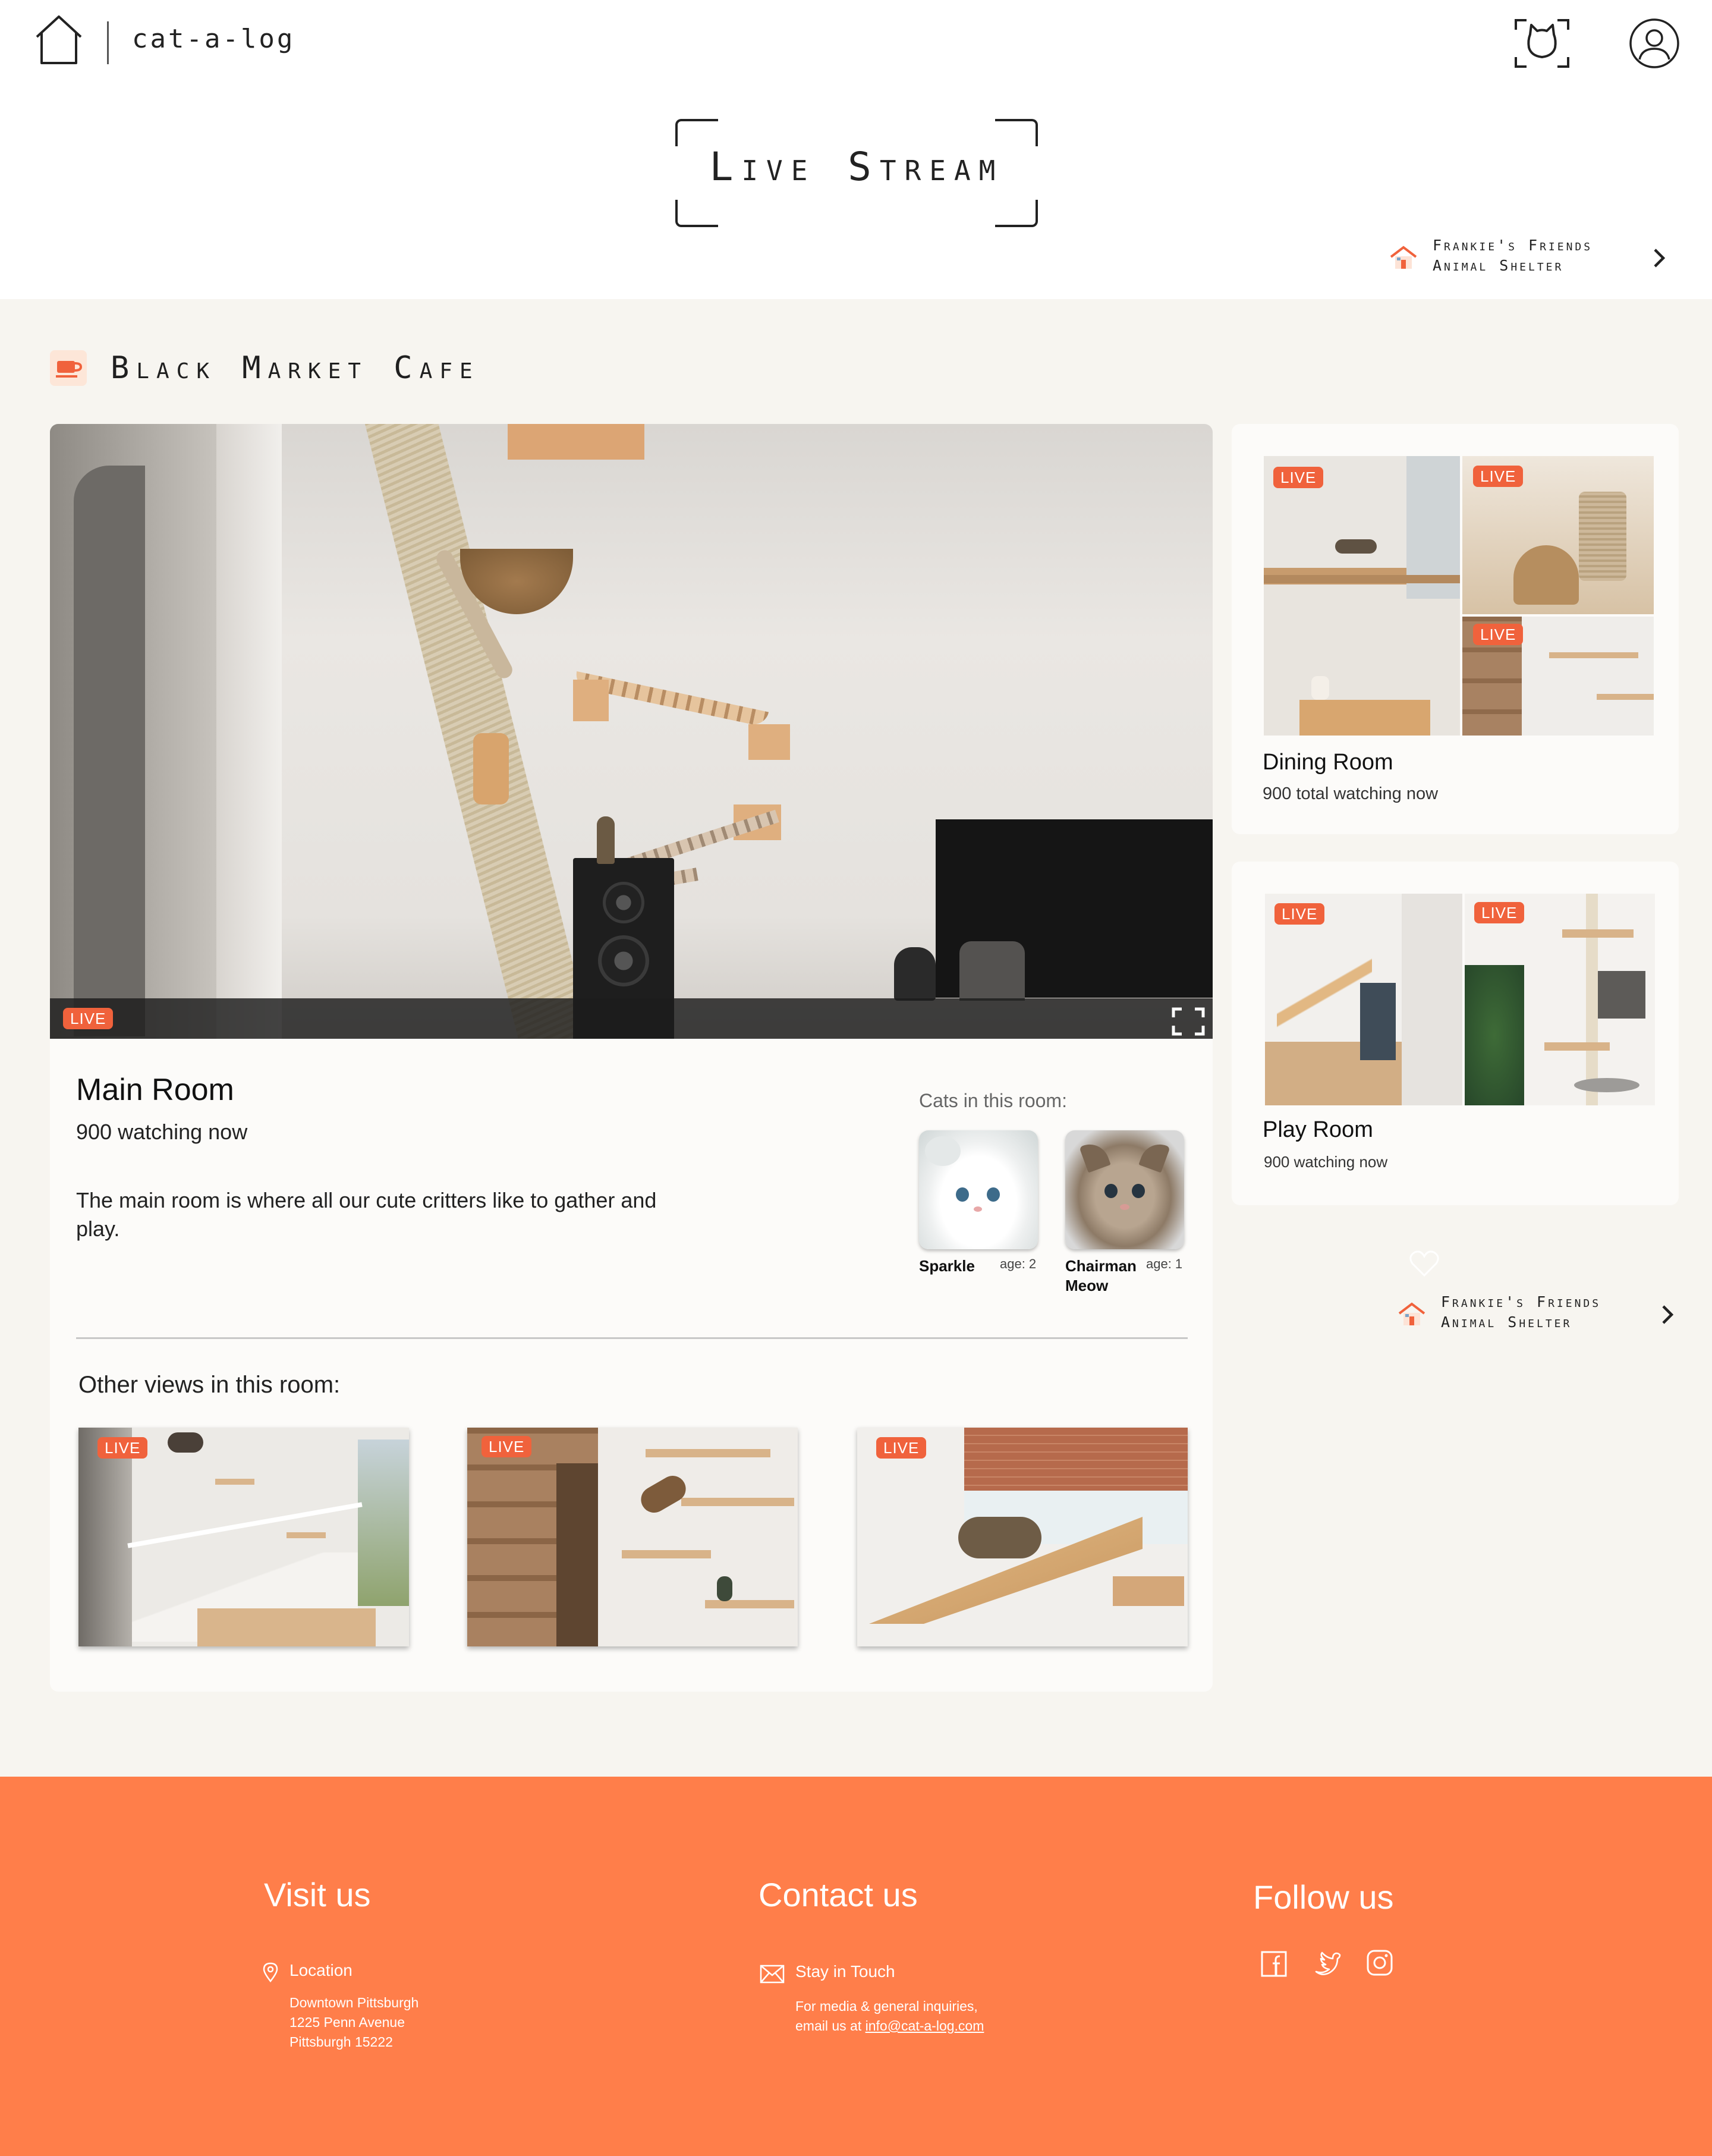 The image size is (1712, 2156). Describe the element at coordinates (295, 368) in the screenshot. I see `cafe-title: Black Market Cafe` at that location.